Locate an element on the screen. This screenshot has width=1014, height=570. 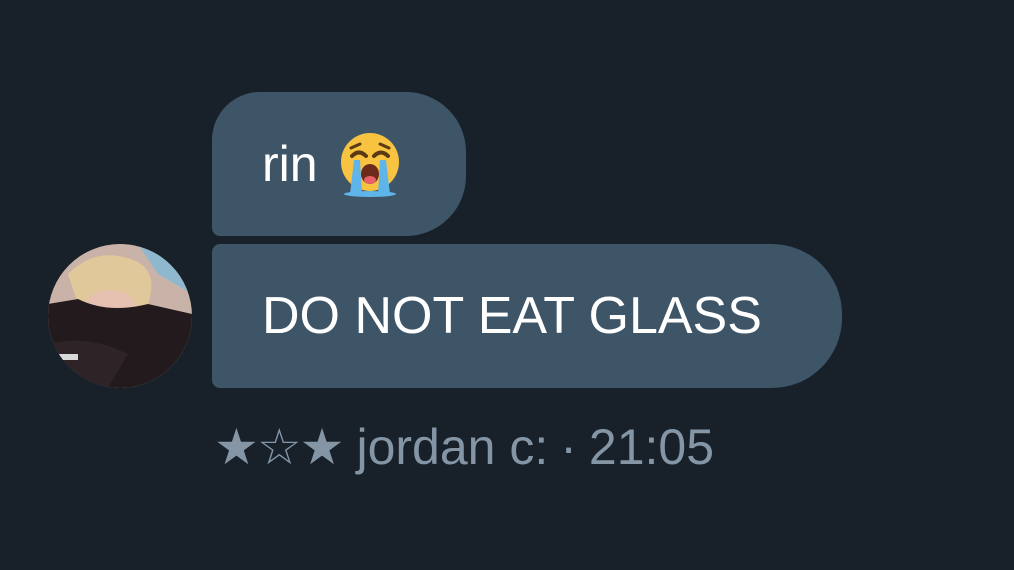
star-rating-icon: ★☆★ is located at coordinates (279, 447).